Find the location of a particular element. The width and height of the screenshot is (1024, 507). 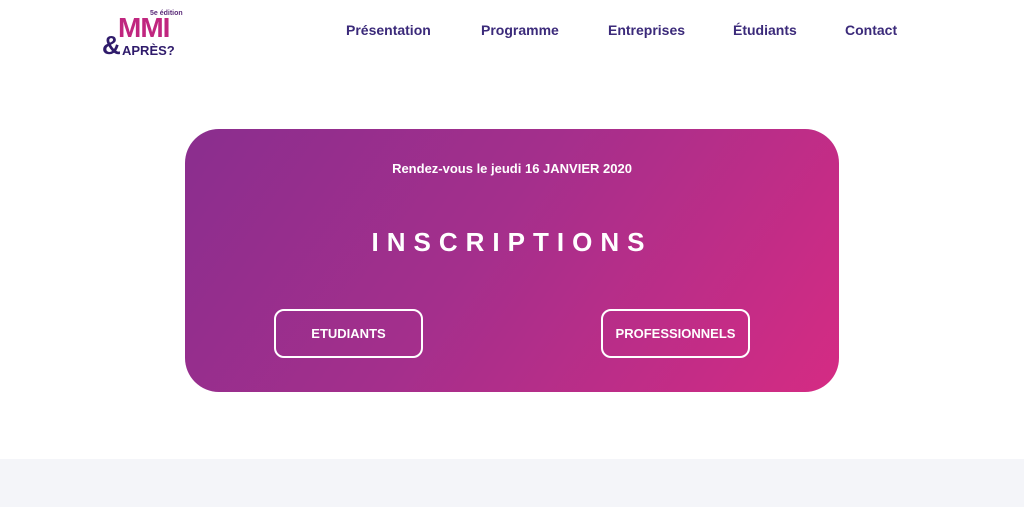

logo-mmi-text: MMI is located at coordinates (144, 27).